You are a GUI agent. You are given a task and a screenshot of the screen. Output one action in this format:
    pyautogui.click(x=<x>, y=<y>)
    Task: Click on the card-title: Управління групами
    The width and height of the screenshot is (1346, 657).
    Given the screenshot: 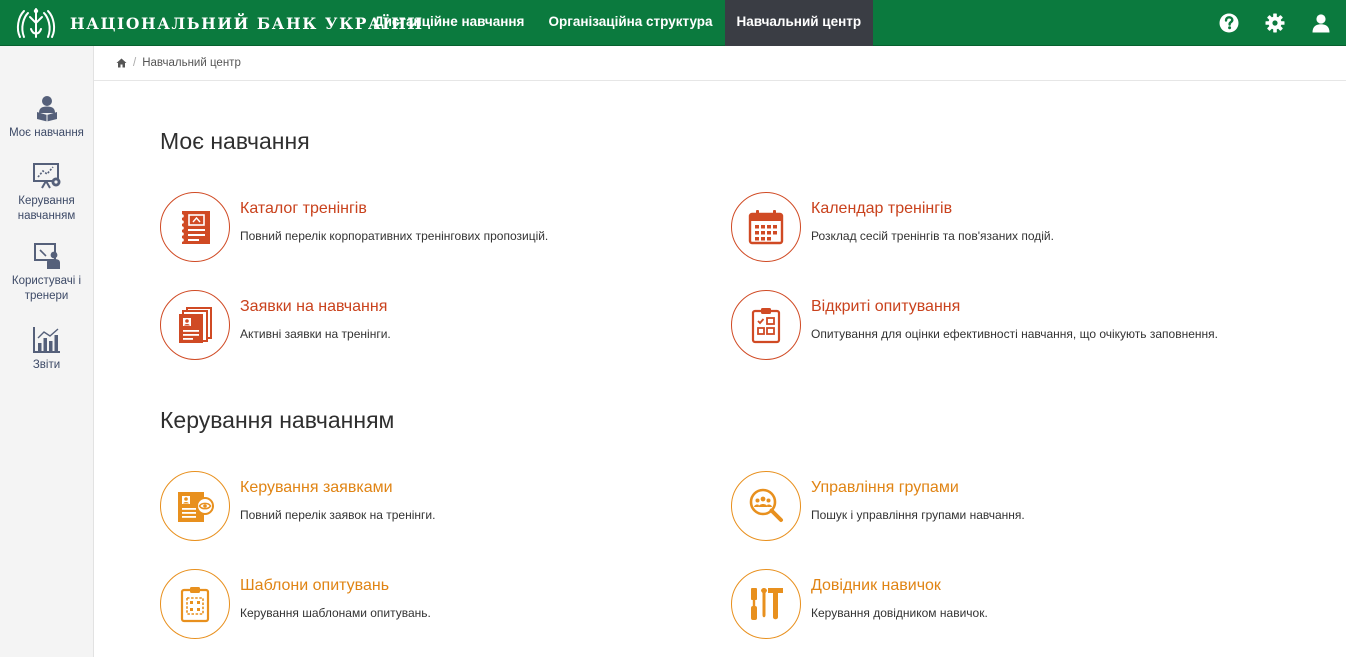 What is the action you would take?
    pyautogui.click(x=885, y=488)
    